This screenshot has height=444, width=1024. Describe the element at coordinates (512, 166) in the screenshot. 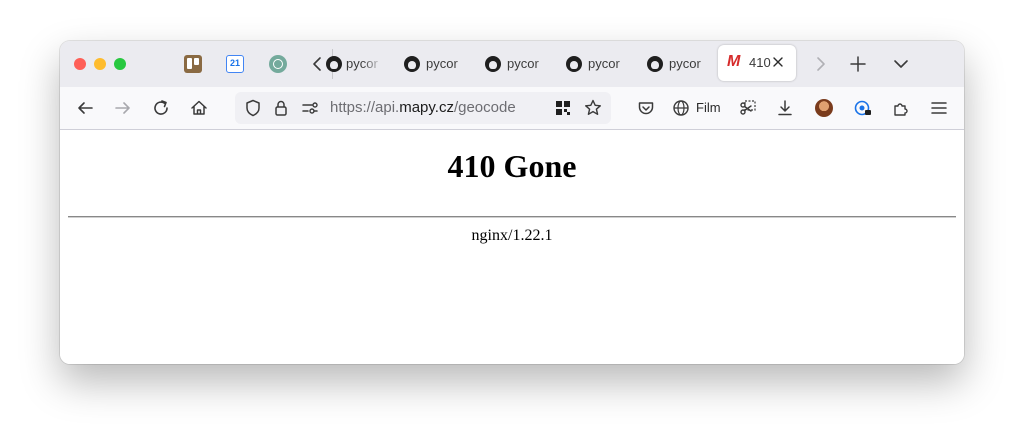

I see `page-title: 410 Gone` at that location.